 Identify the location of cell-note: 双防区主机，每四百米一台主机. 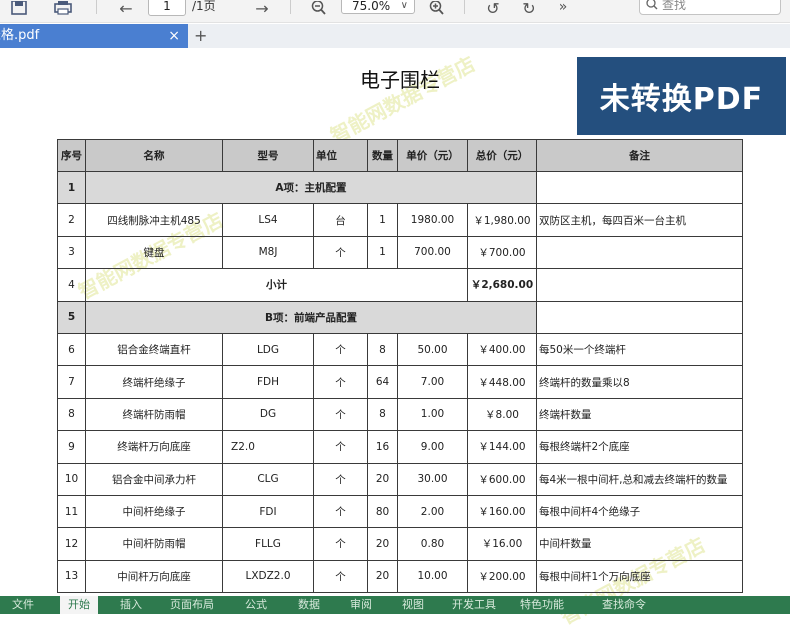
(639, 220).